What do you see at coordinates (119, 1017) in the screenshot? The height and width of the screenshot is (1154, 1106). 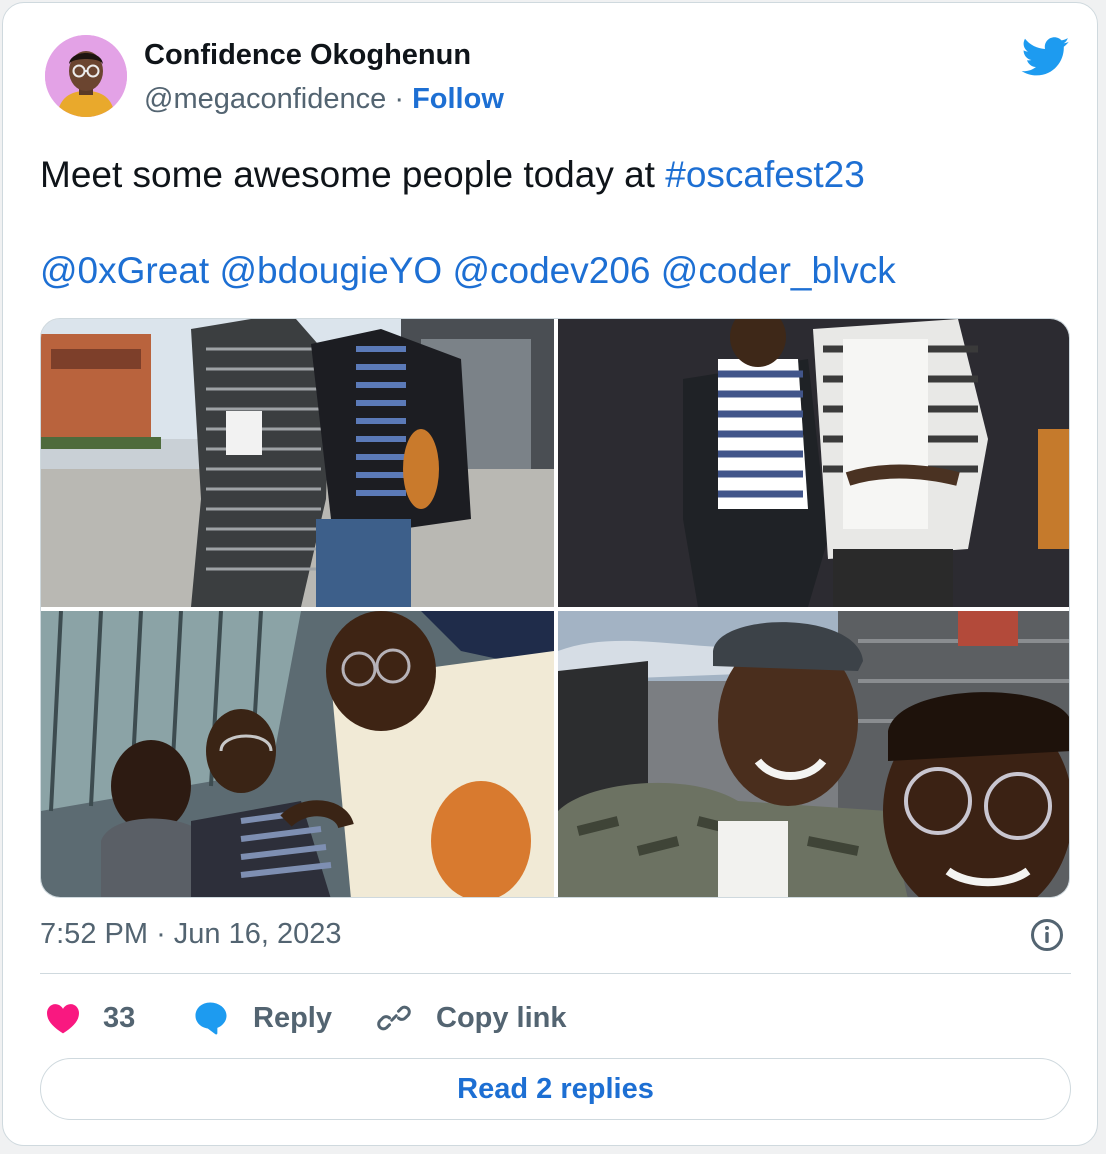 I see `like-count: 33` at bounding box center [119, 1017].